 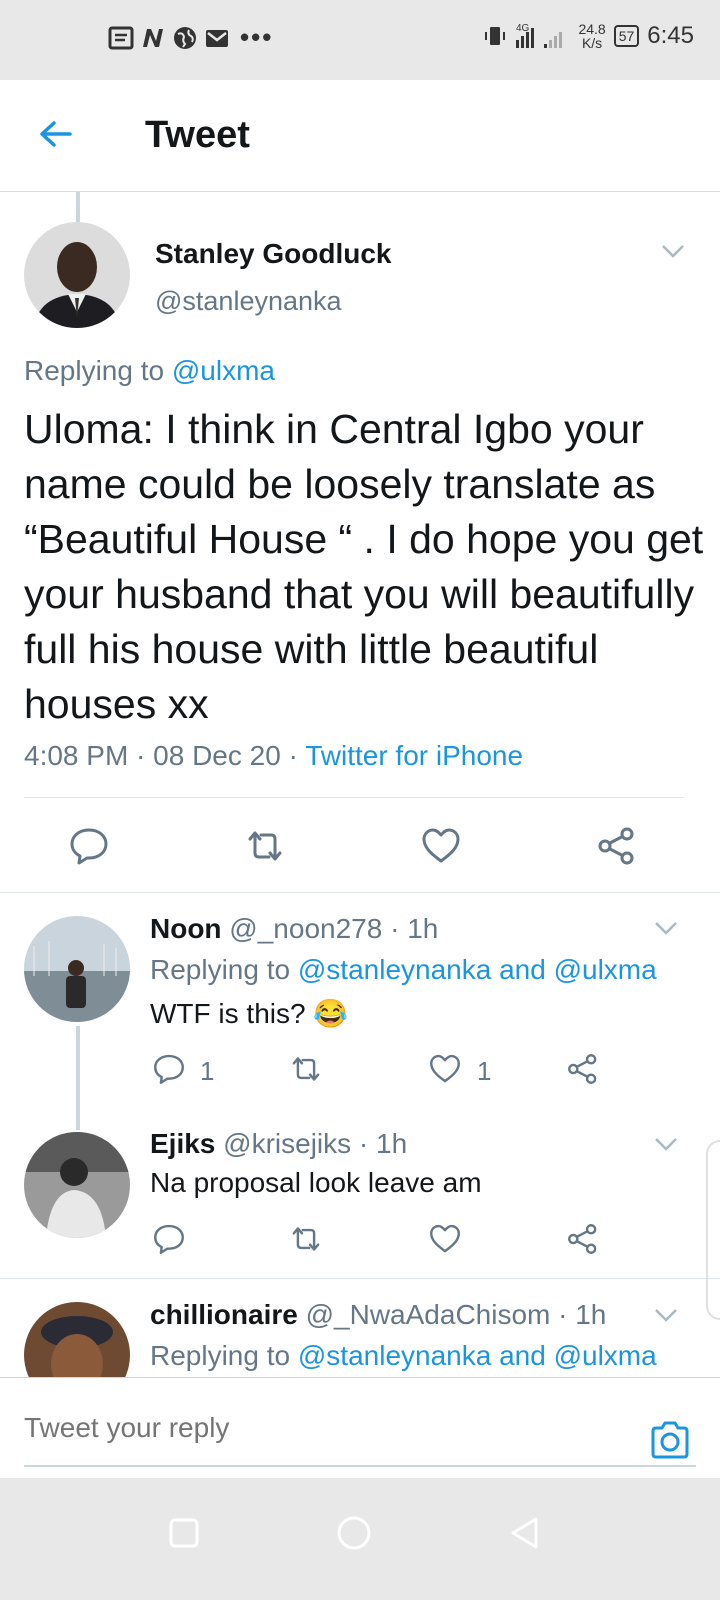 What do you see at coordinates (360, 1466) in the screenshot?
I see `reply-input-underline` at bounding box center [360, 1466].